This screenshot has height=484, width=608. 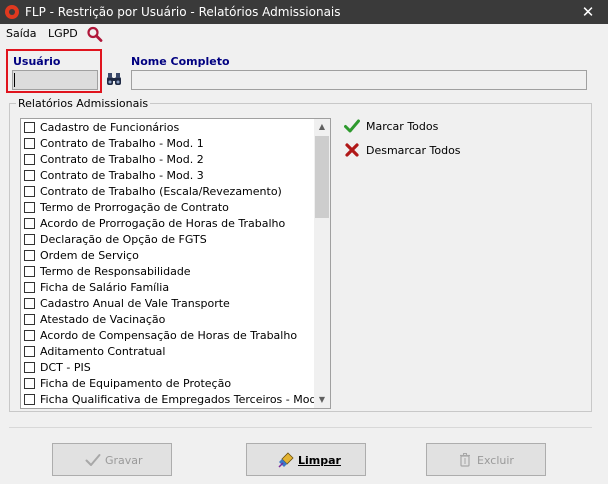 What do you see at coordinates (352, 126) in the screenshot?
I see `checkmark-icon` at bounding box center [352, 126].